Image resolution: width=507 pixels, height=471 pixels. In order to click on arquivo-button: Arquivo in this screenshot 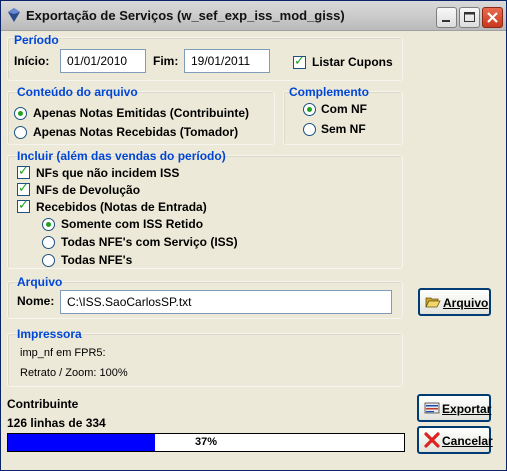, I will do `click(454, 302)`.